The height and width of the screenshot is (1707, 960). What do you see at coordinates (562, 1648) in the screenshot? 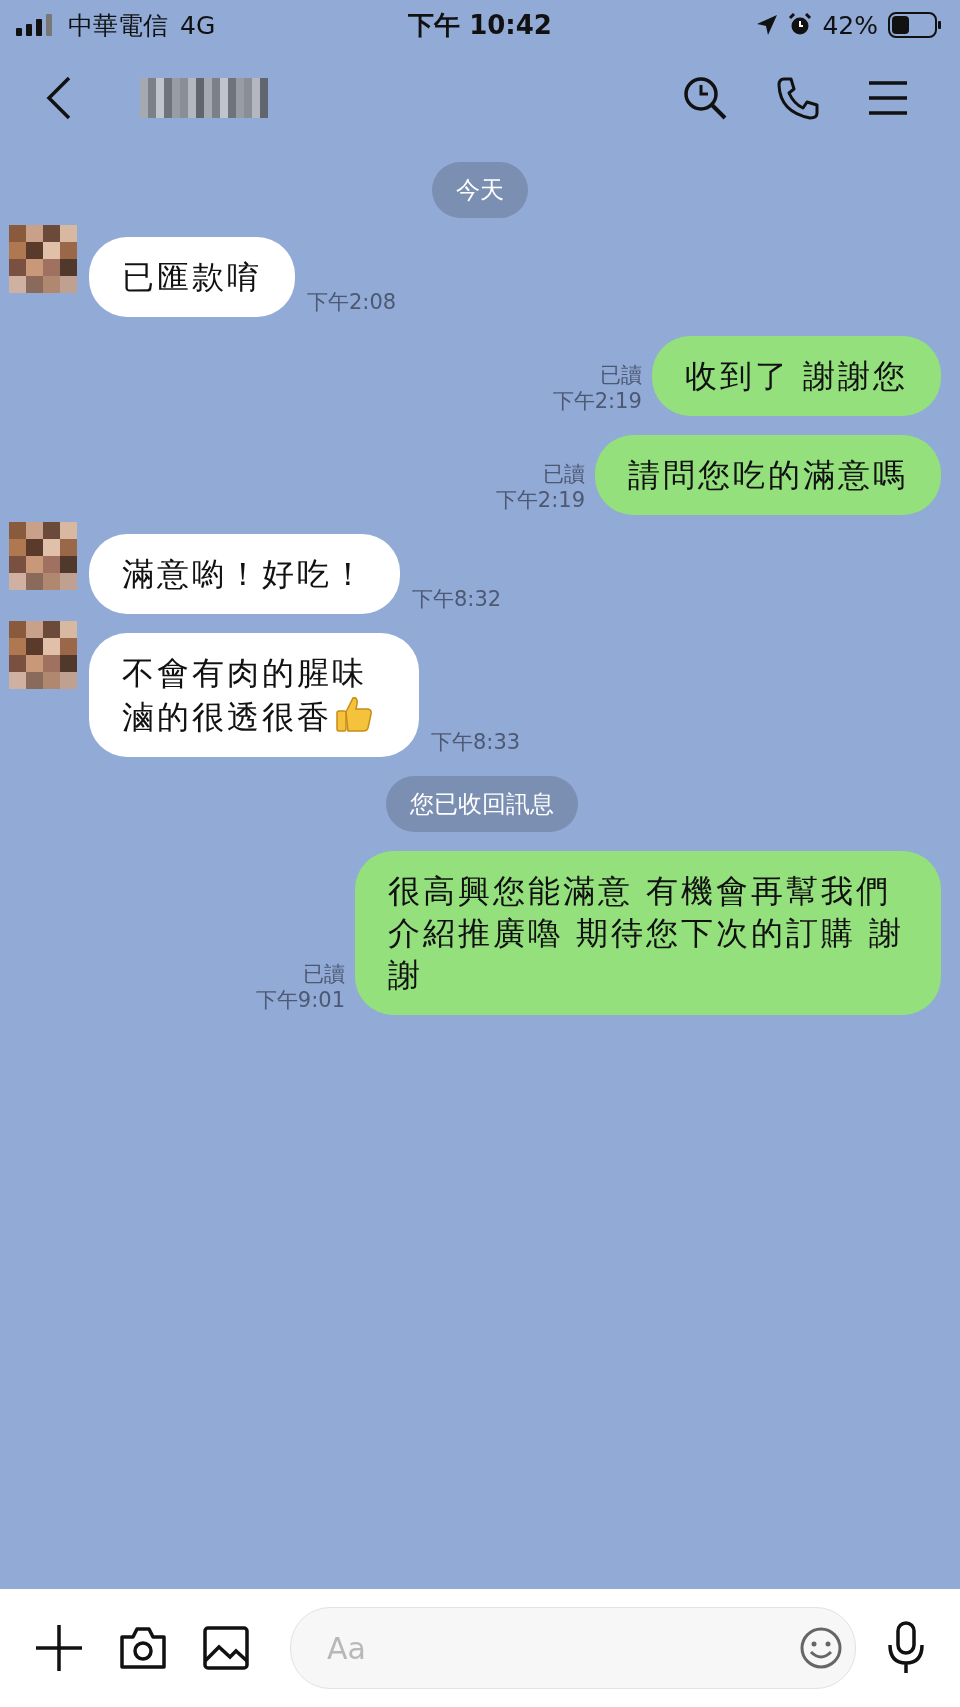
I see `message-input: Aa` at bounding box center [562, 1648].